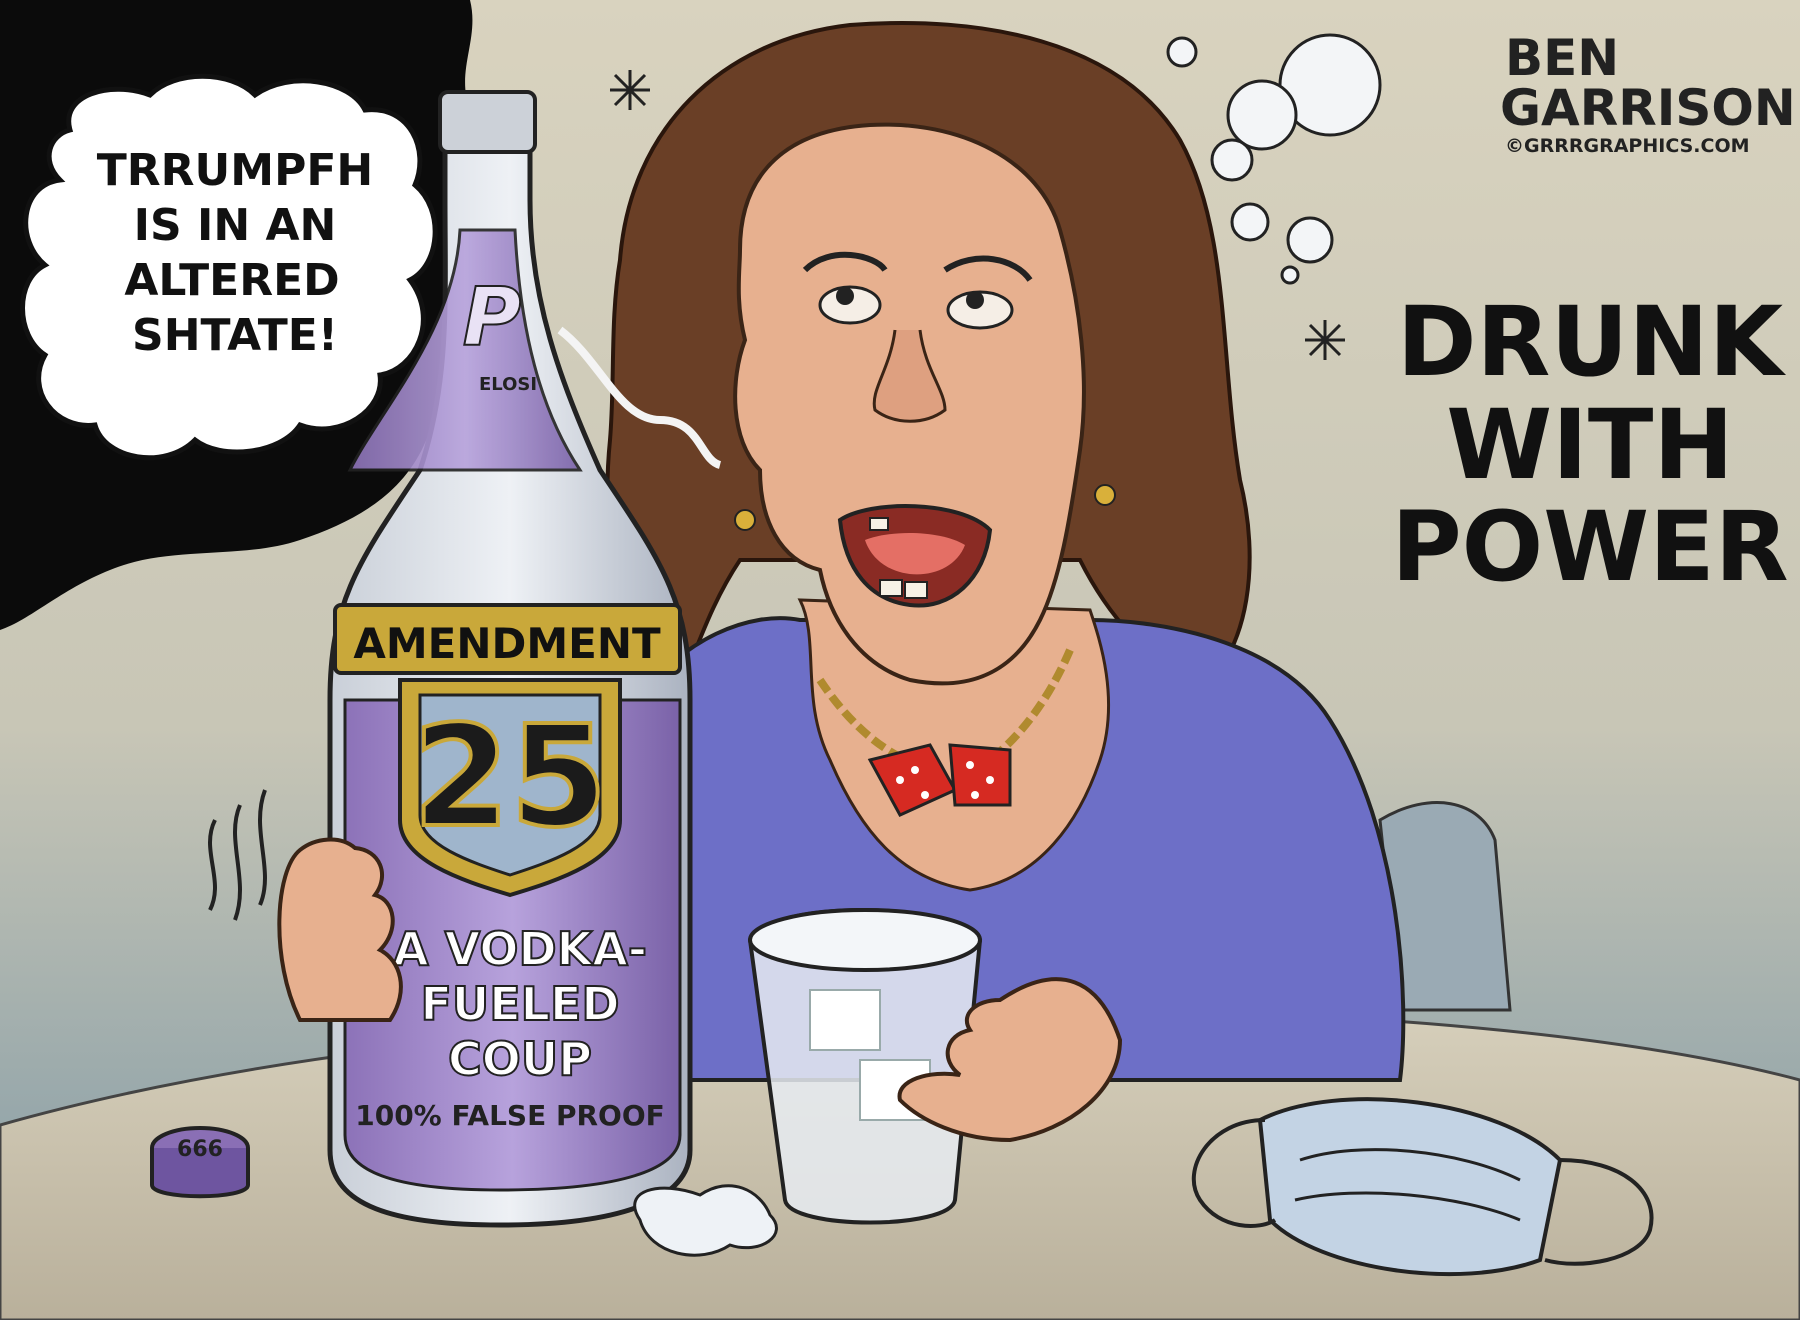 Image resolution: width=1800 pixels, height=1320 pixels. Describe the element at coordinates (1627, 146) in the screenshot. I see `signature-copyright: ©GRRRGRAPHICS.COM` at that location.